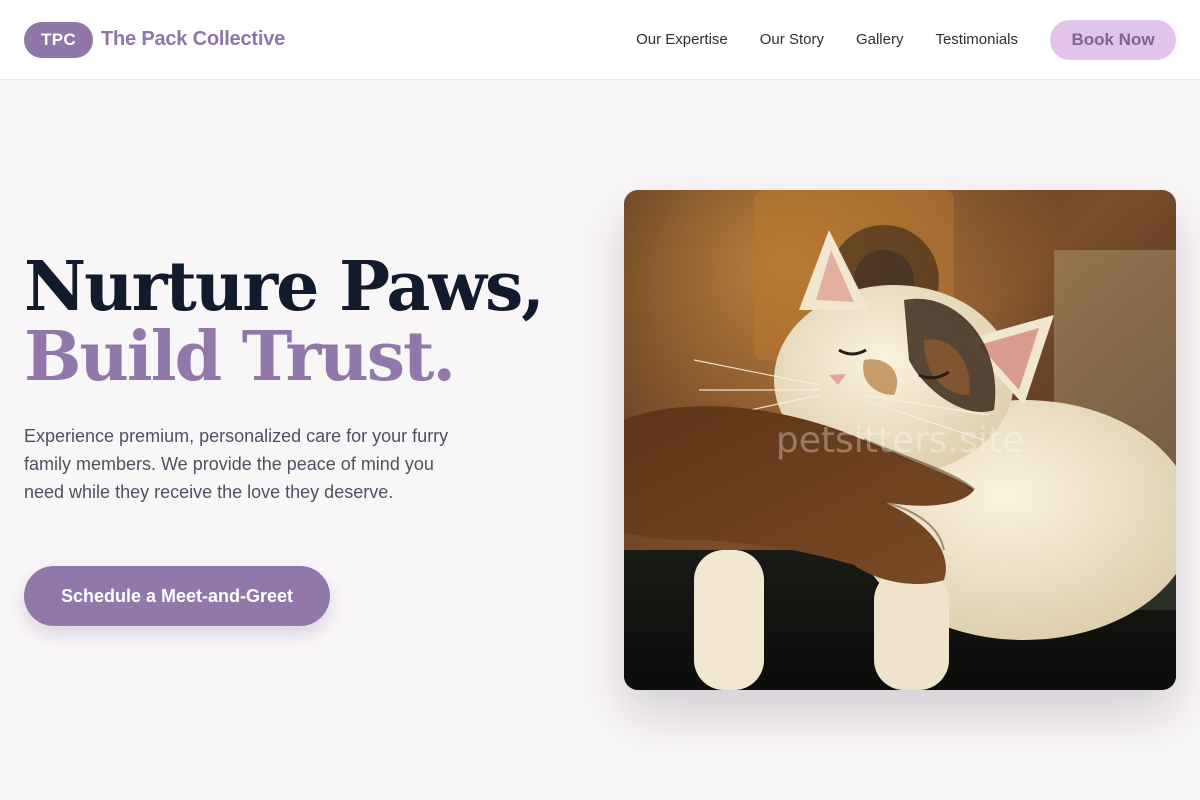 The height and width of the screenshot is (800, 1200). What do you see at coordinates (177, 596) in the screenshot?
I see `schedule-meet-and-greet-button: Schedule a Meet-and-Greet` at bounding box center [177, 596].